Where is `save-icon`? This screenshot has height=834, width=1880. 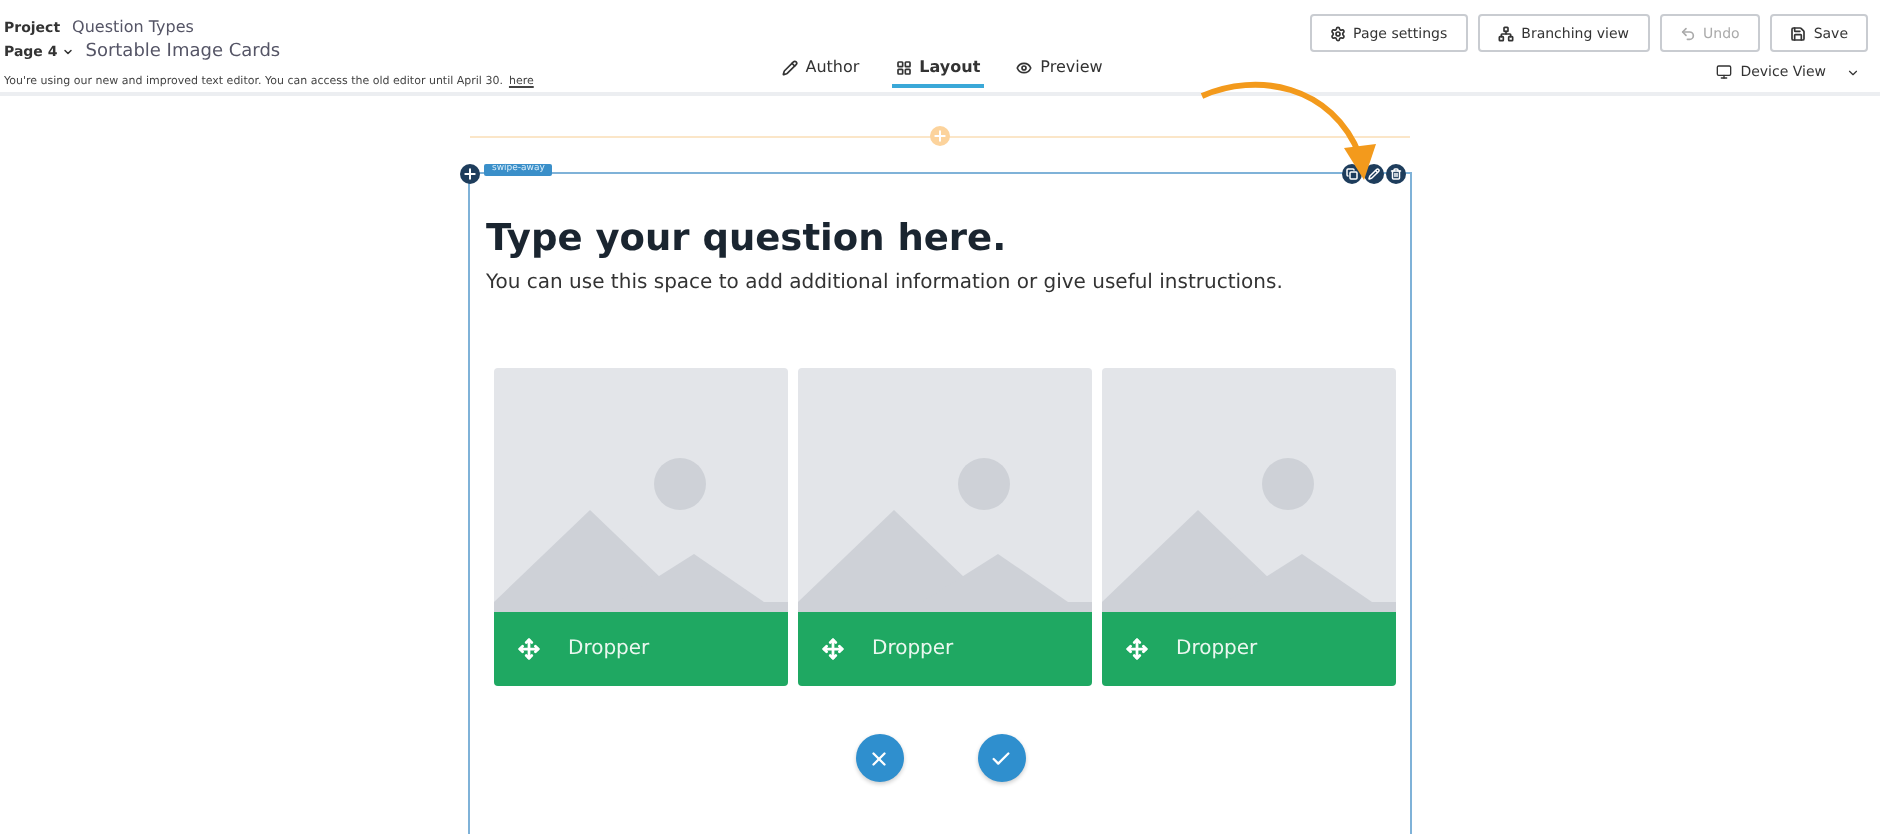 save-icon is located at coordinates (1797, 33).